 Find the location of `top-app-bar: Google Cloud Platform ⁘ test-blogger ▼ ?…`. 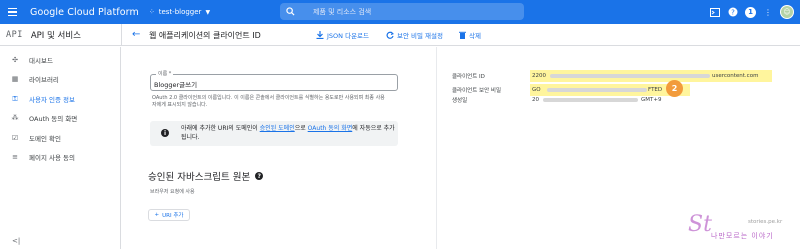

top-app-bar: Google Cloud Platform ⁘ test-blogger ▼ ?… is located at coordinates (400, 12).